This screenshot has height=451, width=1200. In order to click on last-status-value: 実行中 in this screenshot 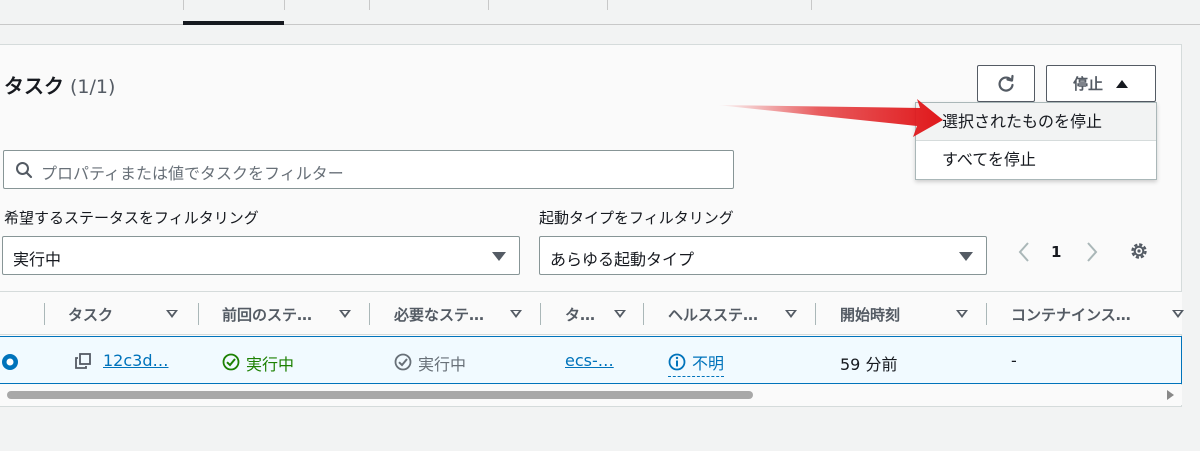, I will do `click(270, 364)`.